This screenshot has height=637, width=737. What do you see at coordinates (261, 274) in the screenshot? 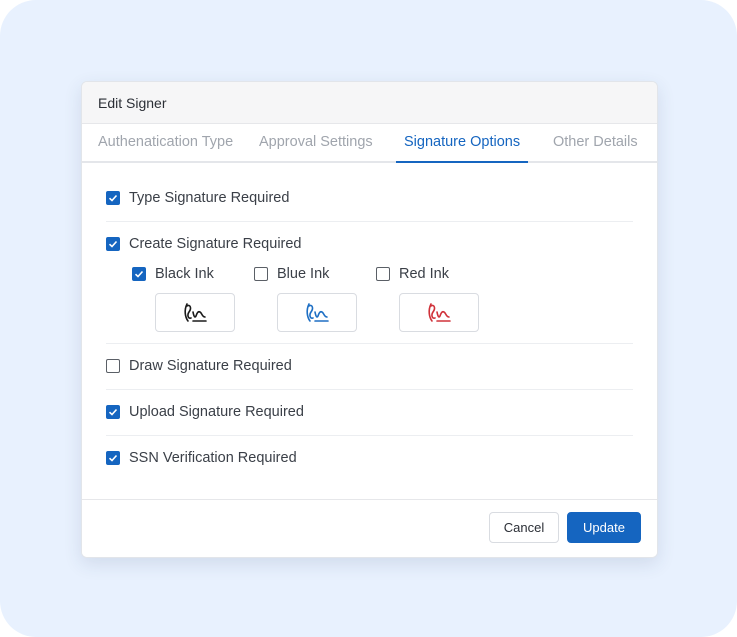
I see `blue-ink-checkbox` at bounding box center [261, 274].